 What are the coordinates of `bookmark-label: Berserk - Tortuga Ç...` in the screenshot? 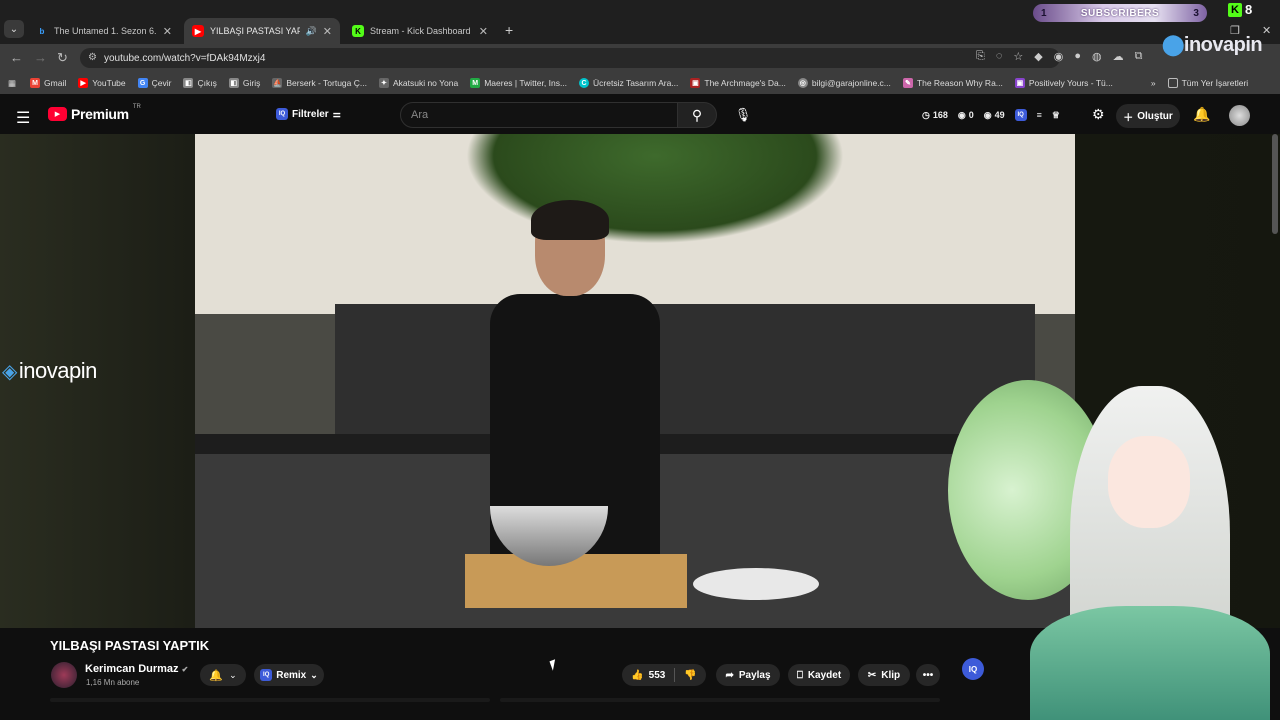 It's located at (326, 83).